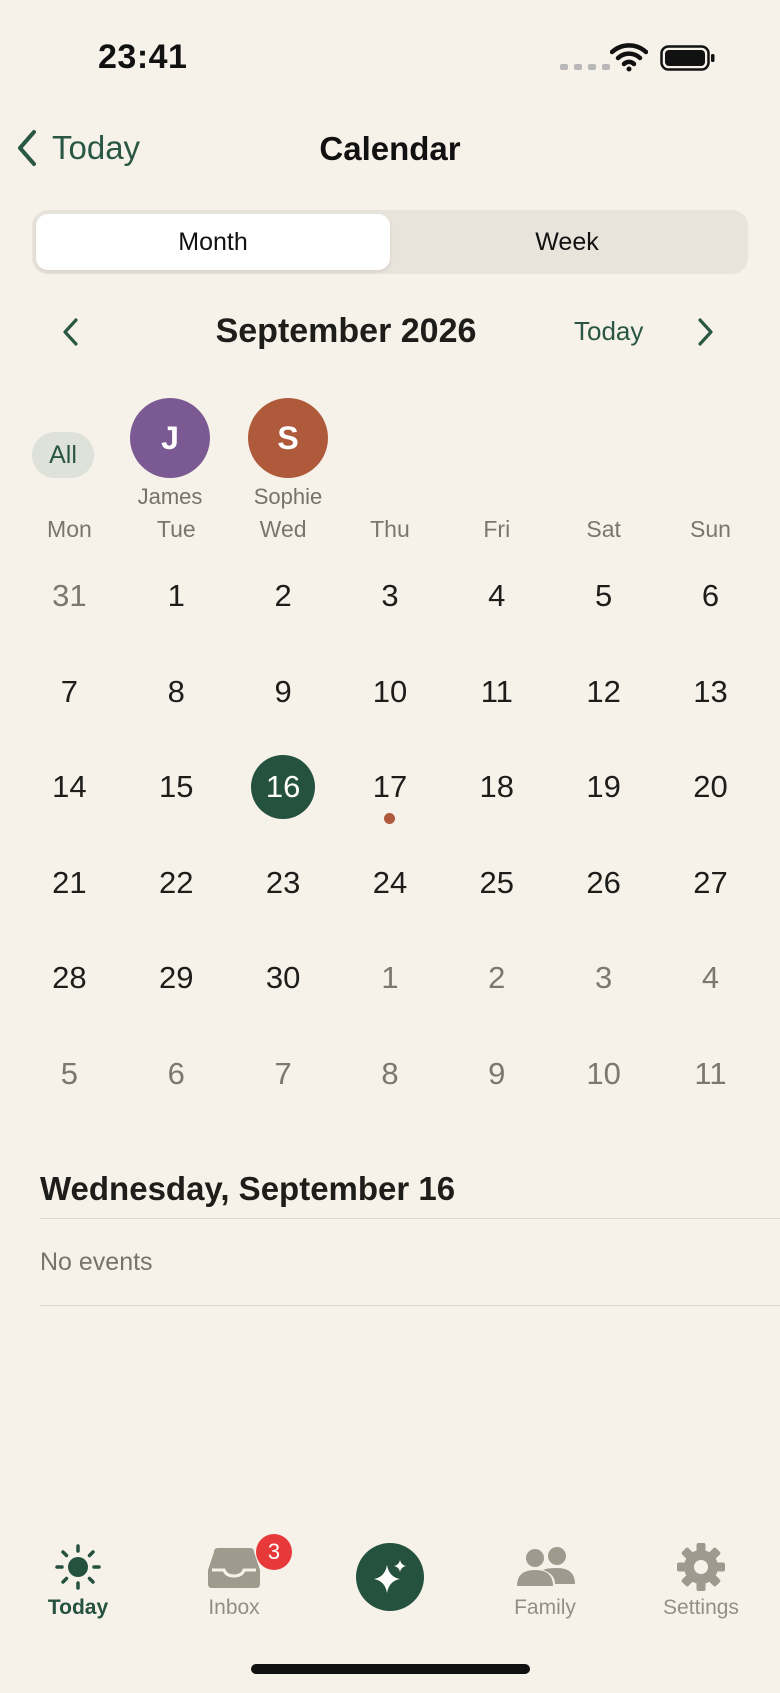  Describe the element at coordinates (63, 455) in the screenshot. I see `all-members-chip: All` at that location.